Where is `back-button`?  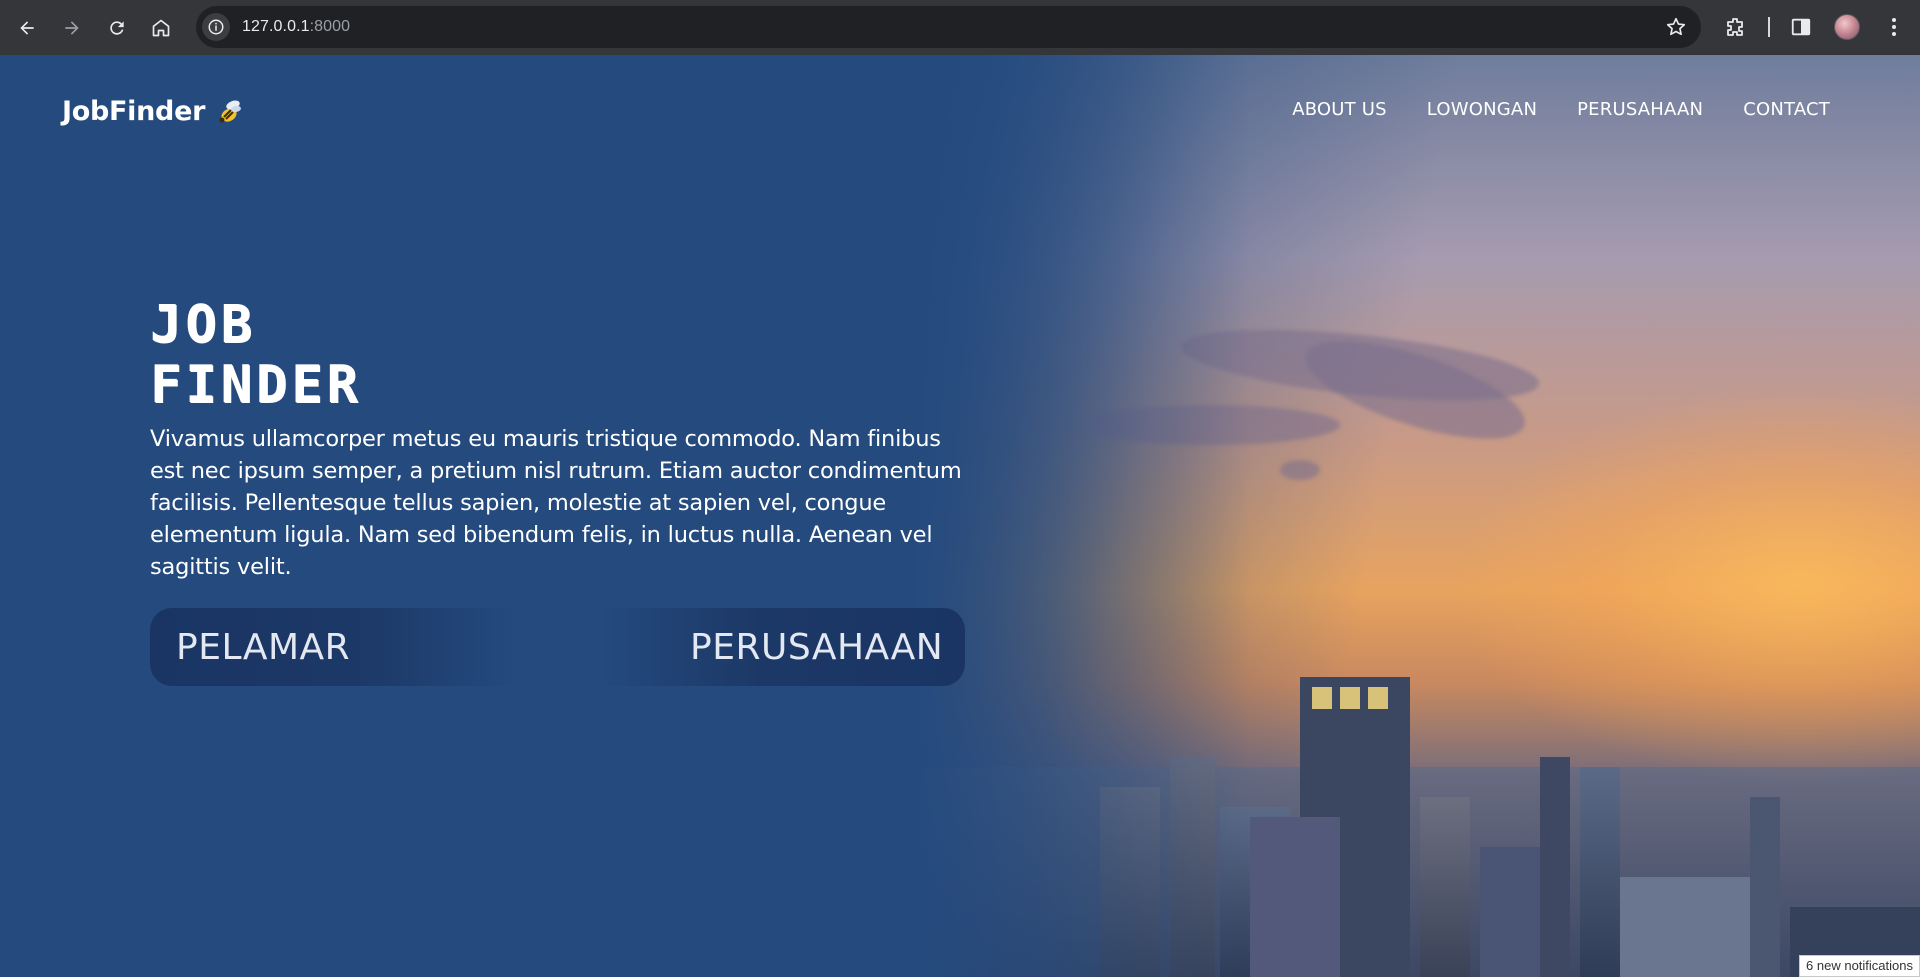 back-button is located at coordinates (27, 28).